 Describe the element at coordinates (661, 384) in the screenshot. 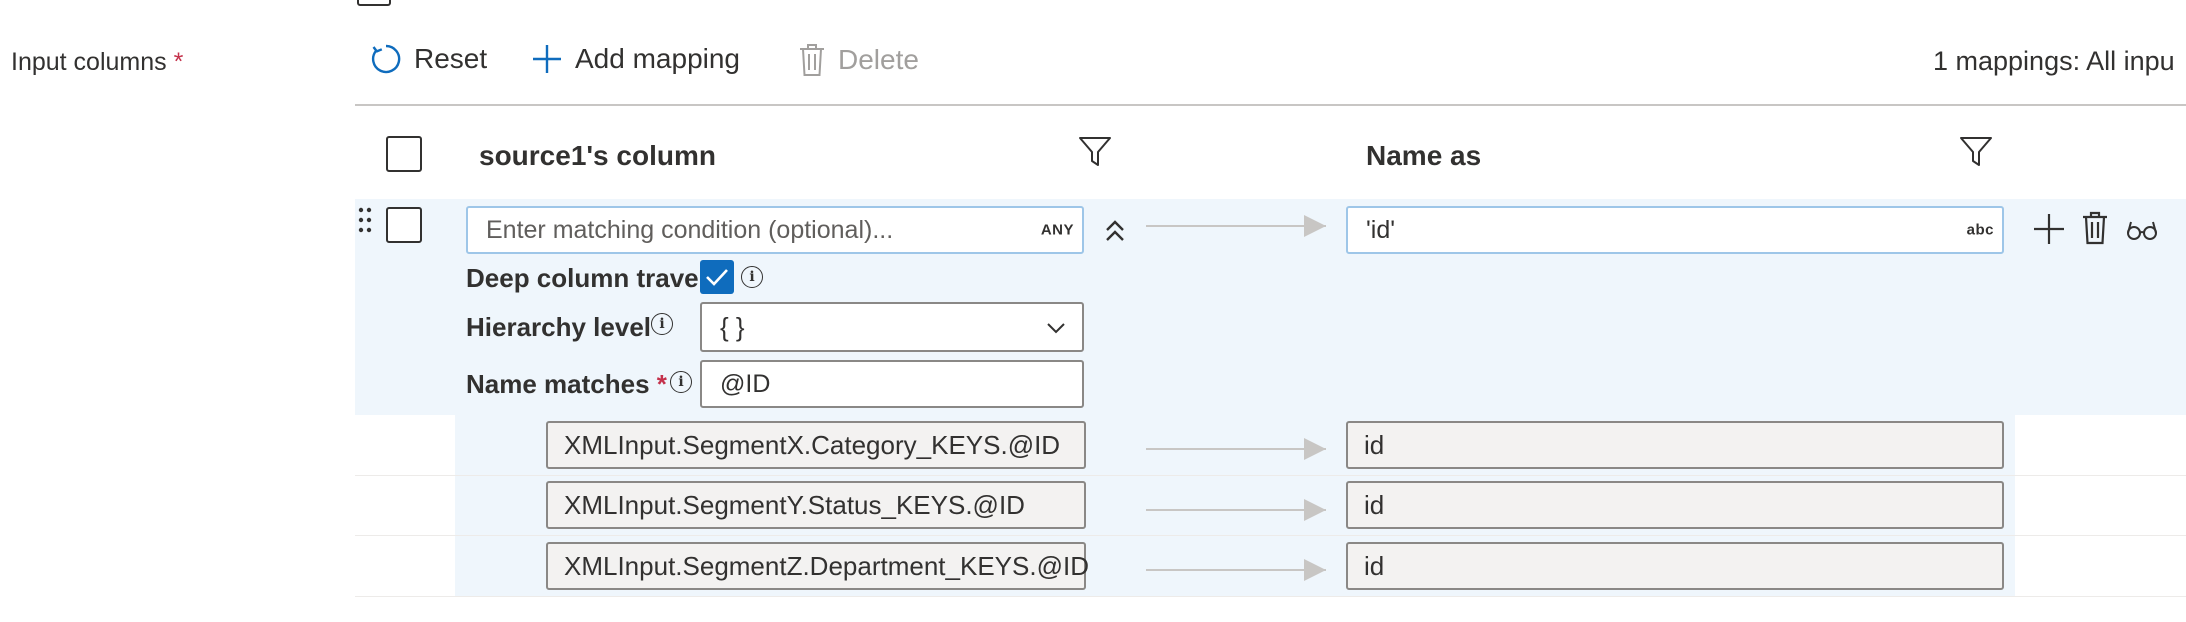

I see `name-matches-required-mark: *` at that location.